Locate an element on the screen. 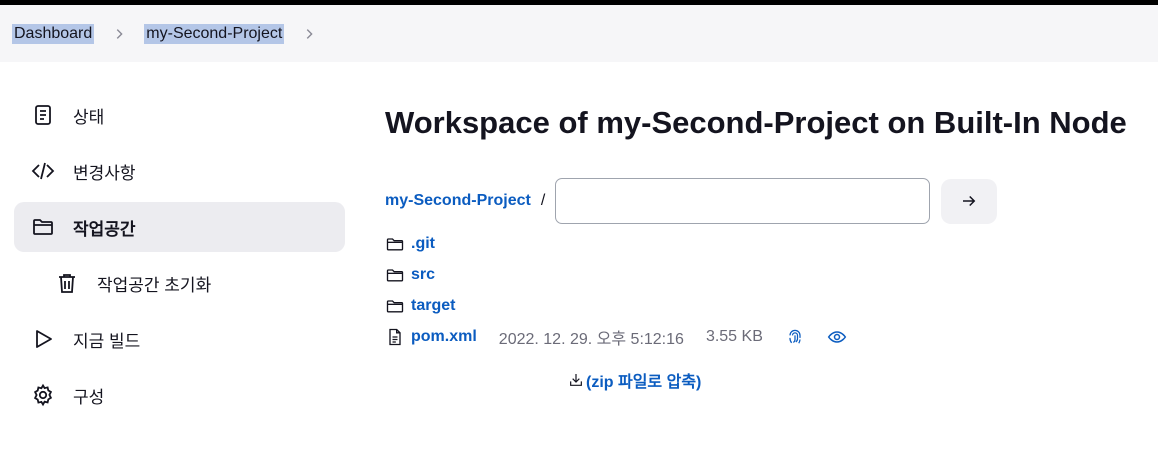 The width and height of the screenshot is (1158, 450). file-size: 3.55 KB is located at coordinates (734, 336).